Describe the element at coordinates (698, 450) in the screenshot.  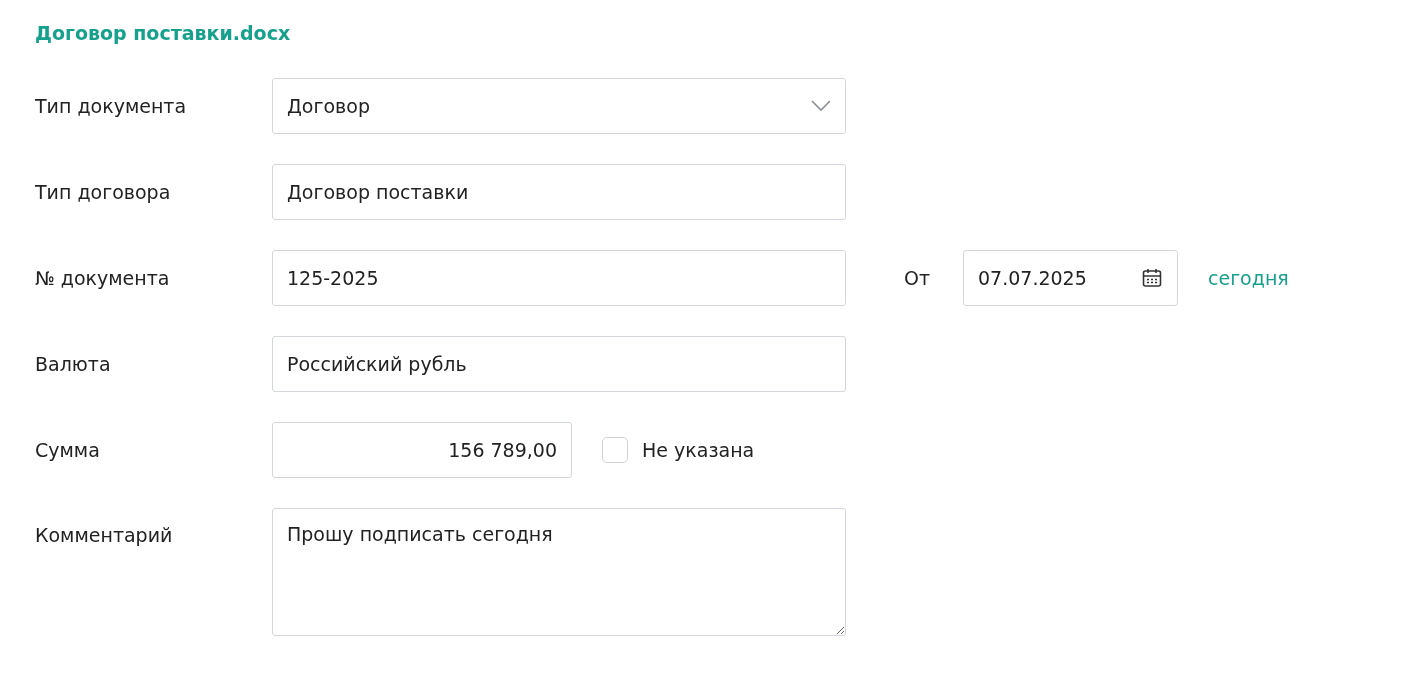
I see `checkbox-label: Не указана` at that location.